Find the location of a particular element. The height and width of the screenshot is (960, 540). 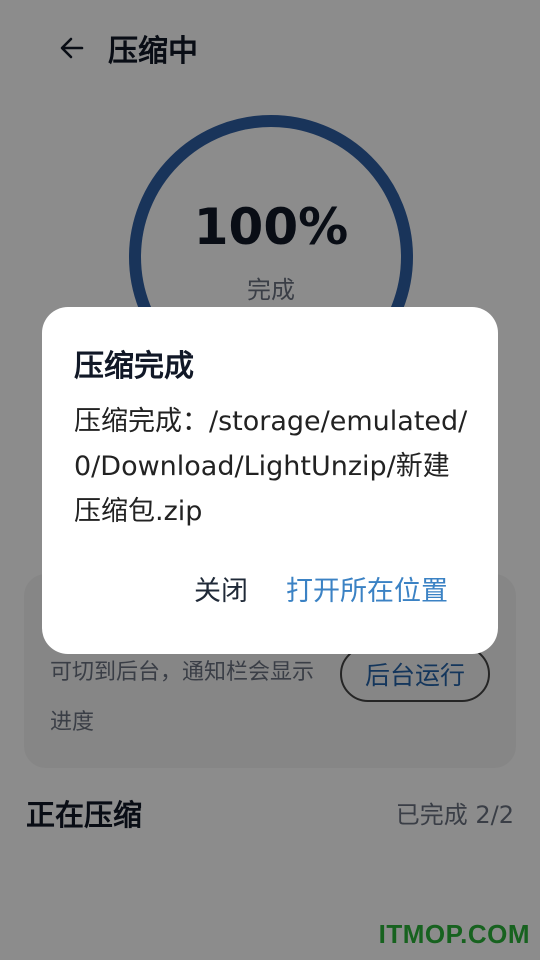

dialog-title: 压缩完成 is located at coordinates (134, 366).